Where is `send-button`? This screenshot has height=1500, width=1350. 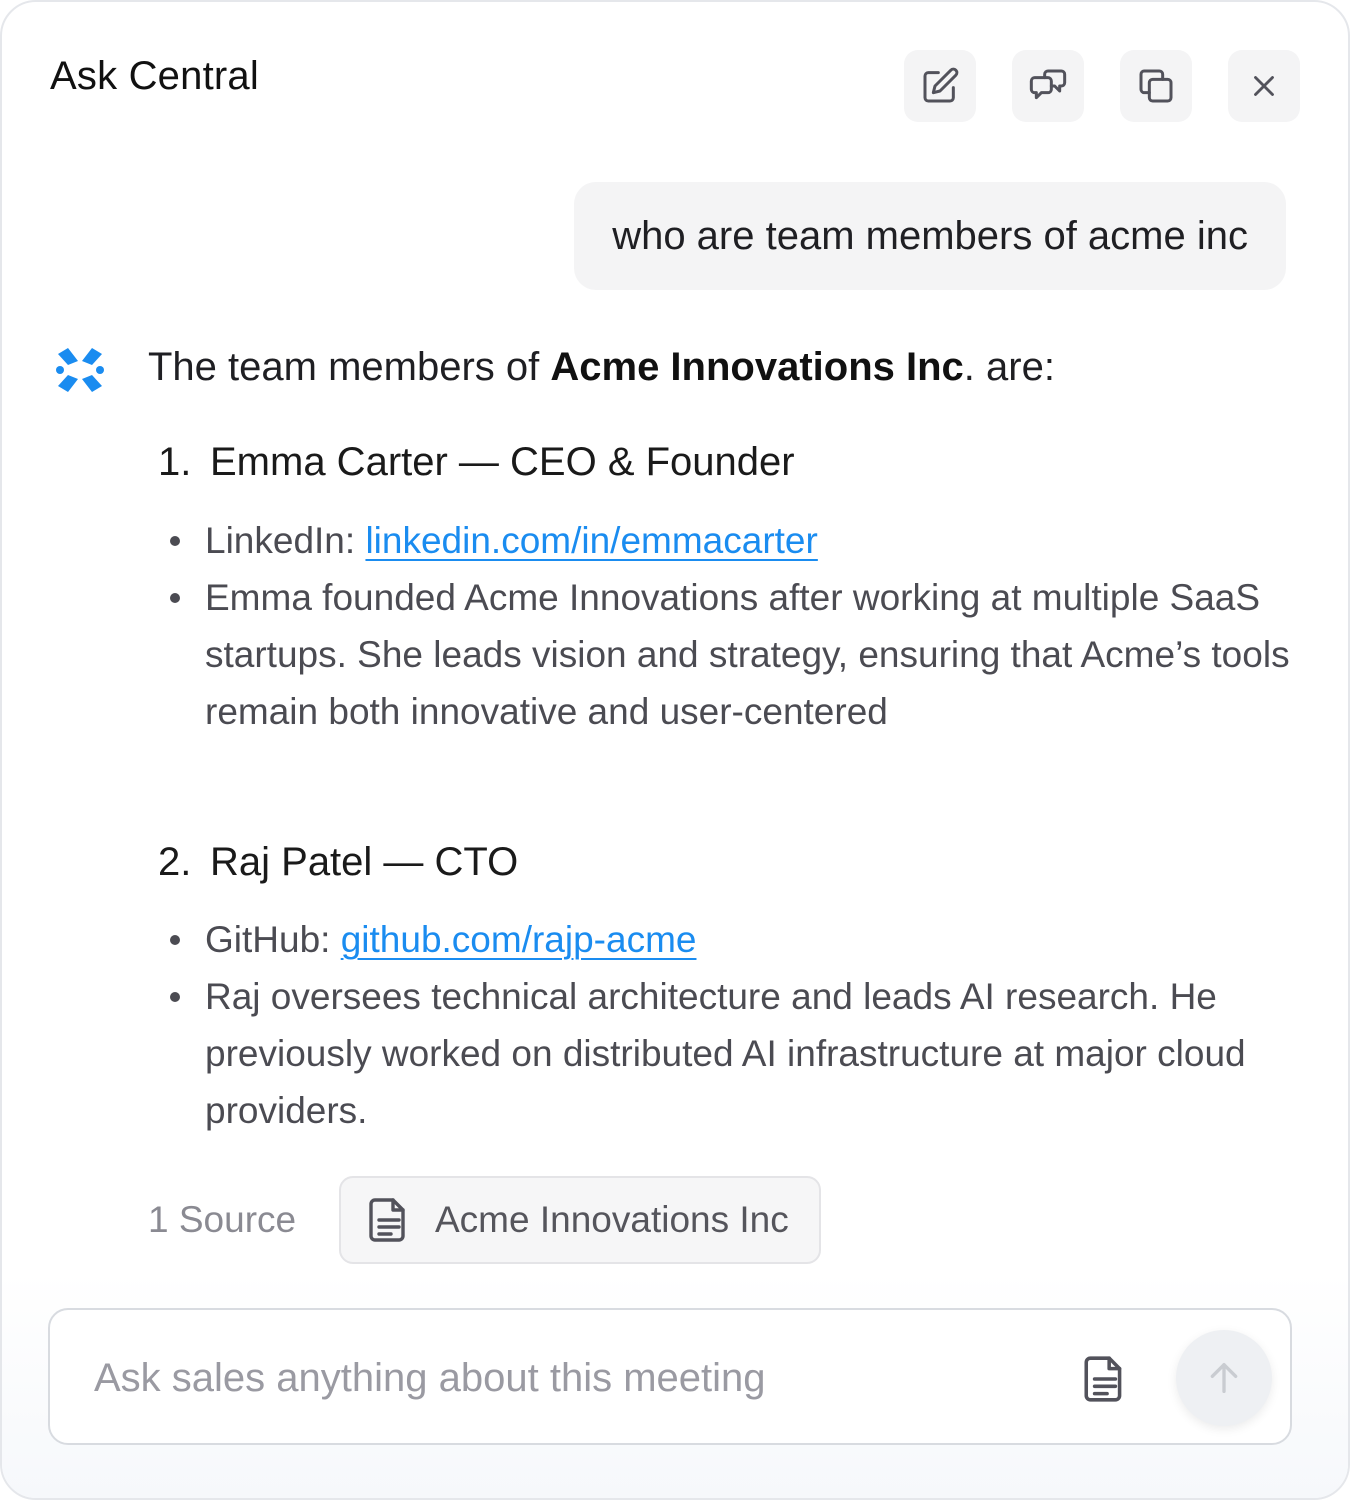 send-button is located at coordinates (1224, 1378).